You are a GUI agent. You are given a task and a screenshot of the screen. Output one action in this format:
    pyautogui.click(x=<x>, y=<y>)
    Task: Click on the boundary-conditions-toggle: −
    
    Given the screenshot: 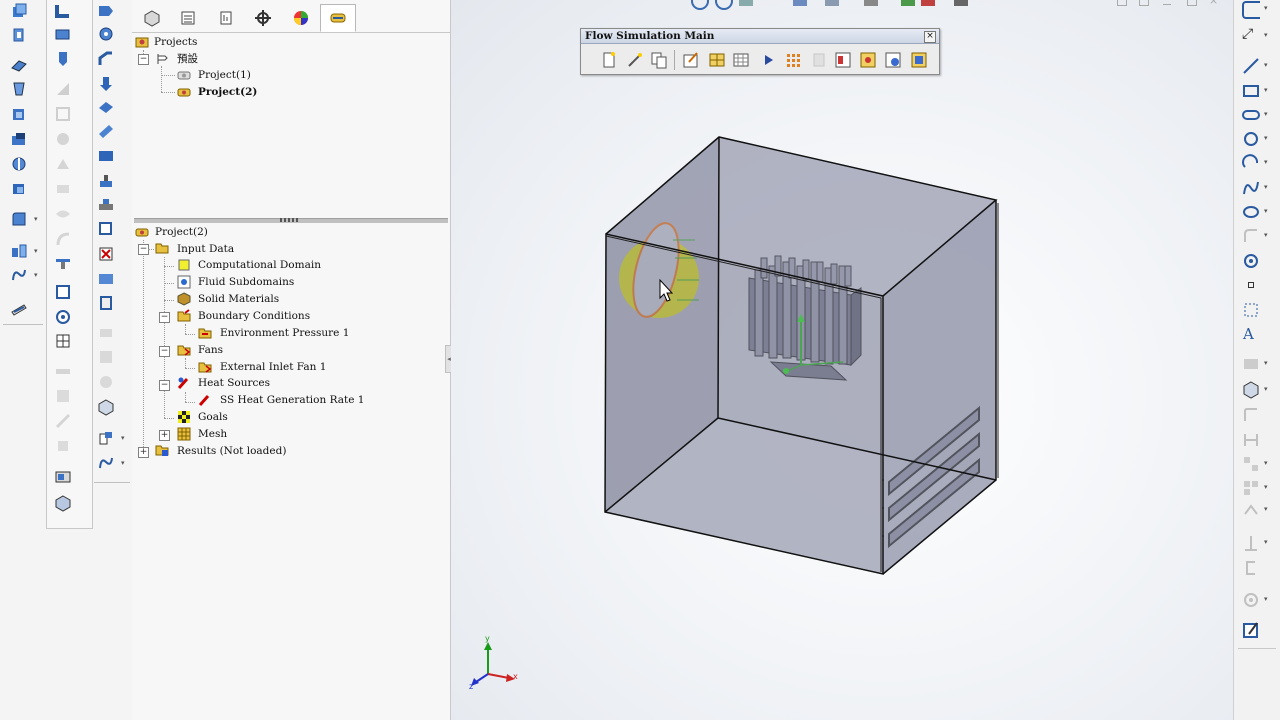 What is the action you would take?
    pyautogui.click(x=164, y=317)
    